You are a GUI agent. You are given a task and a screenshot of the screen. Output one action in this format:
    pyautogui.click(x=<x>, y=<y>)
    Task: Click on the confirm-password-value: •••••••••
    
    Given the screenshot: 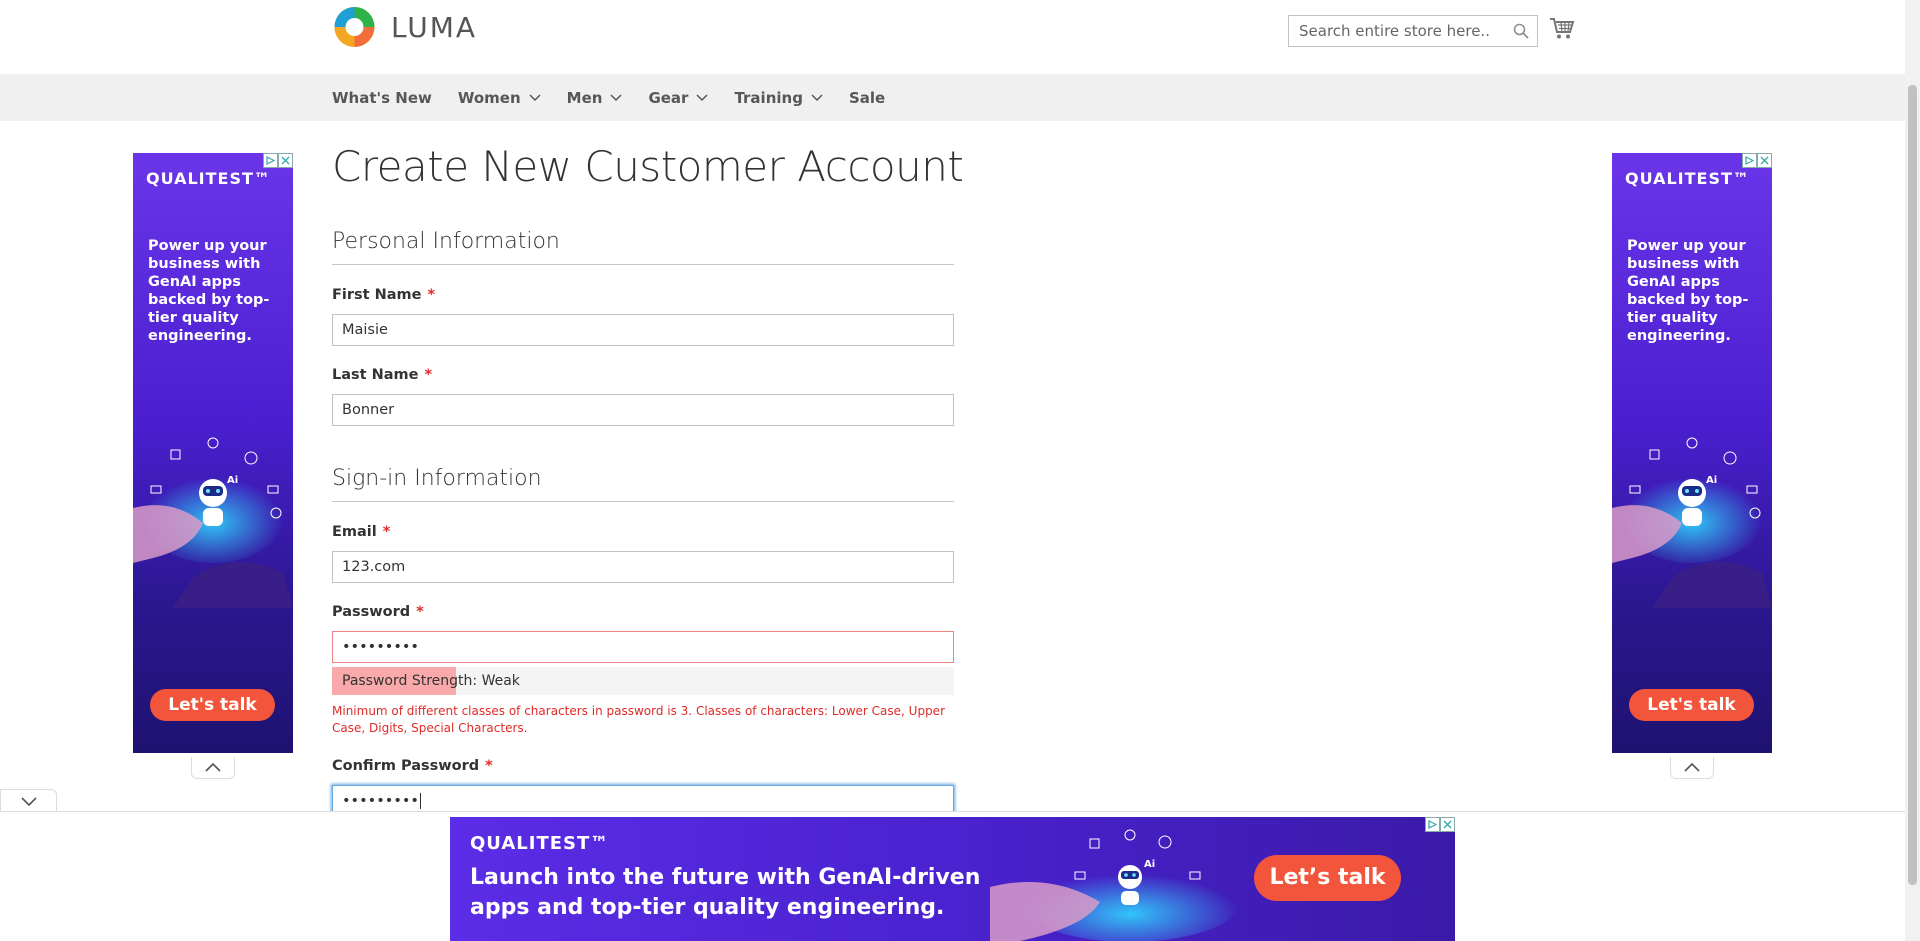 What is the action you would take?
    pyautogui.click(x=380, y=801)
    